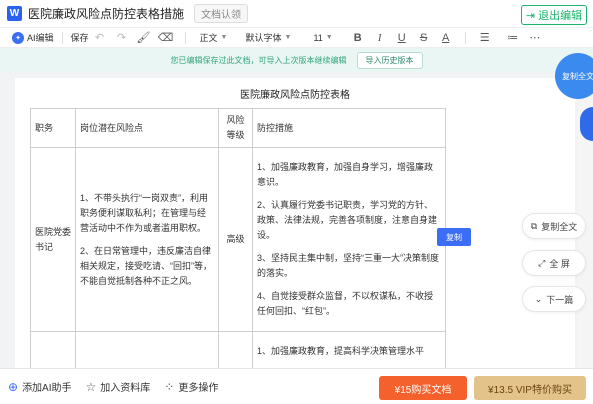  I want to click on strikethrough-icon: S, so click(424, 38).